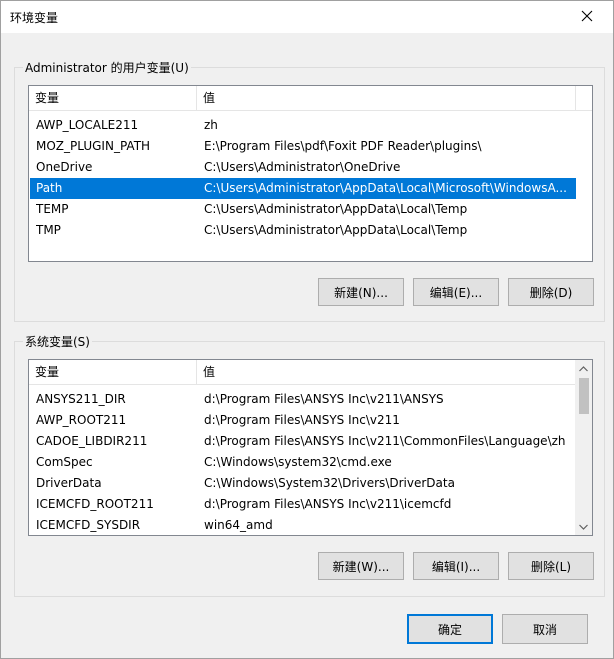  I want to click on close-icon, so click(587, 16).